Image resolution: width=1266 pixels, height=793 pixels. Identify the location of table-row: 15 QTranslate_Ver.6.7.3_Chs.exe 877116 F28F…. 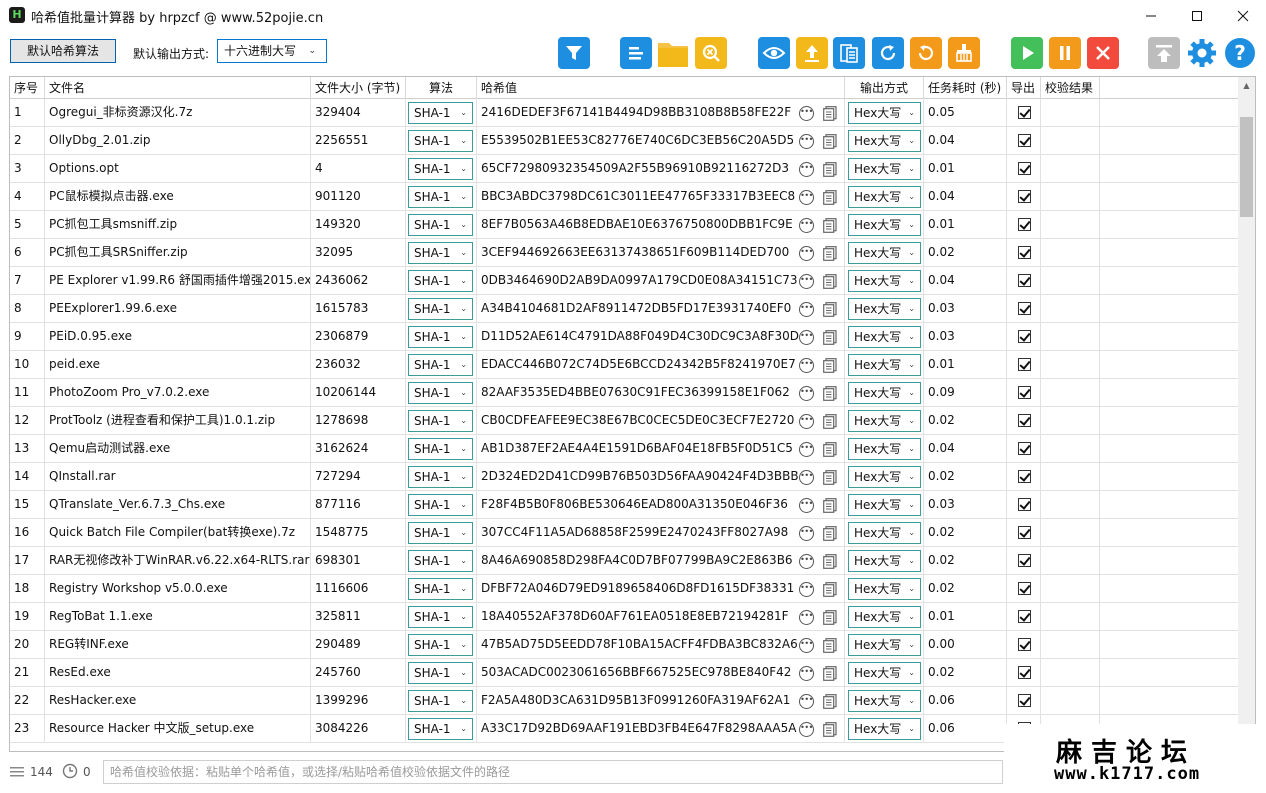
(624, 505).